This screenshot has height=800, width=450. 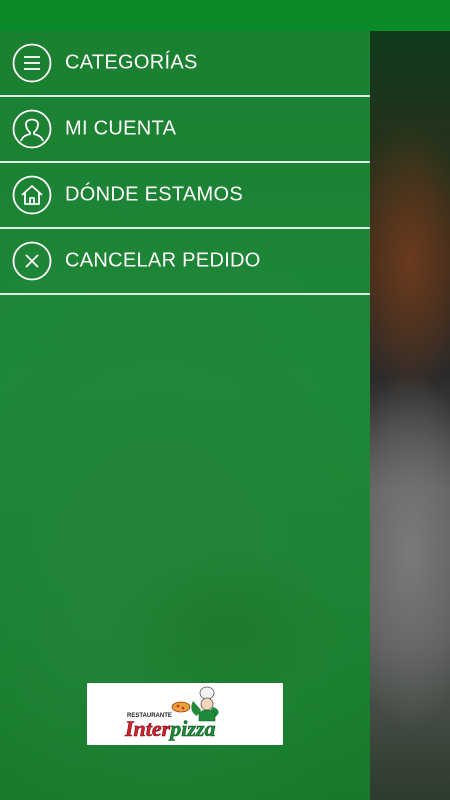 I want to click on menu-item-label: CANCELAR PEDIDO, so click(x=163, y=260).